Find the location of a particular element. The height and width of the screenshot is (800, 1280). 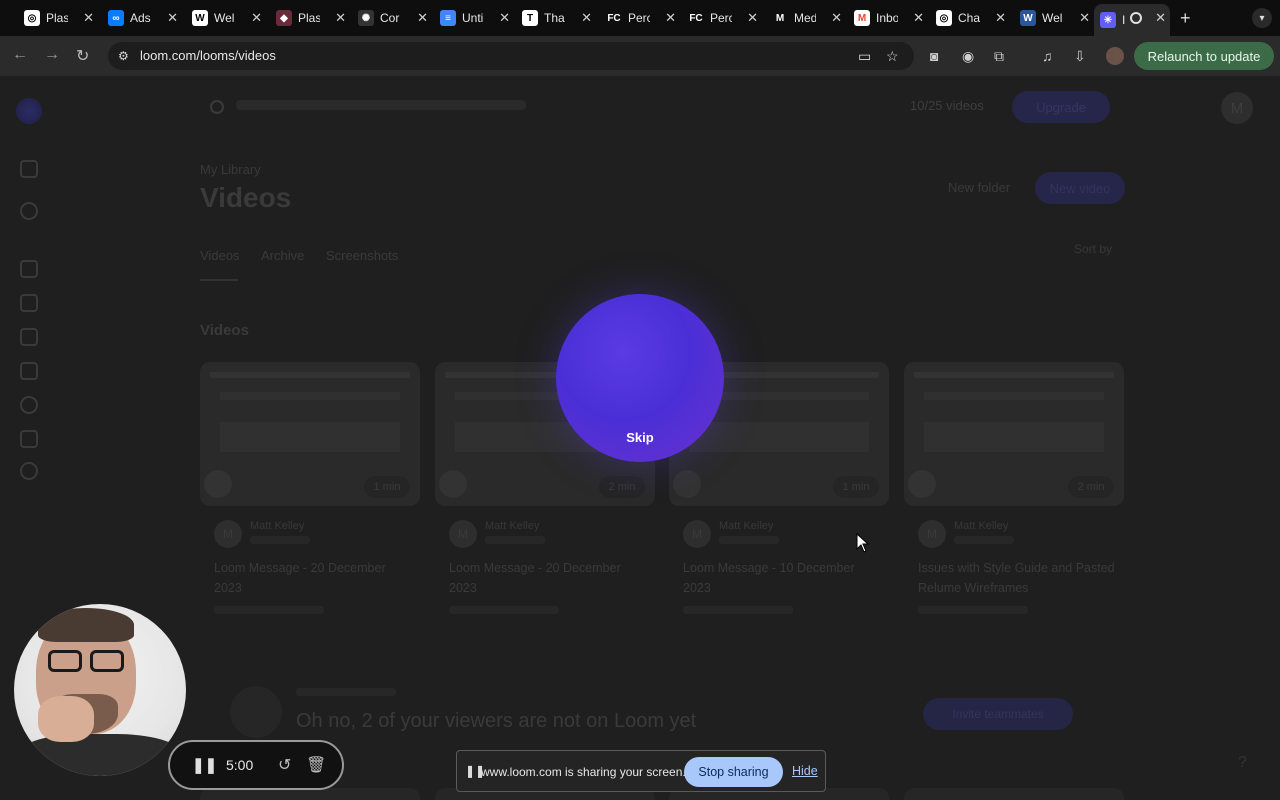

breadcrumb: My Library is located at coordinates (230, 169).